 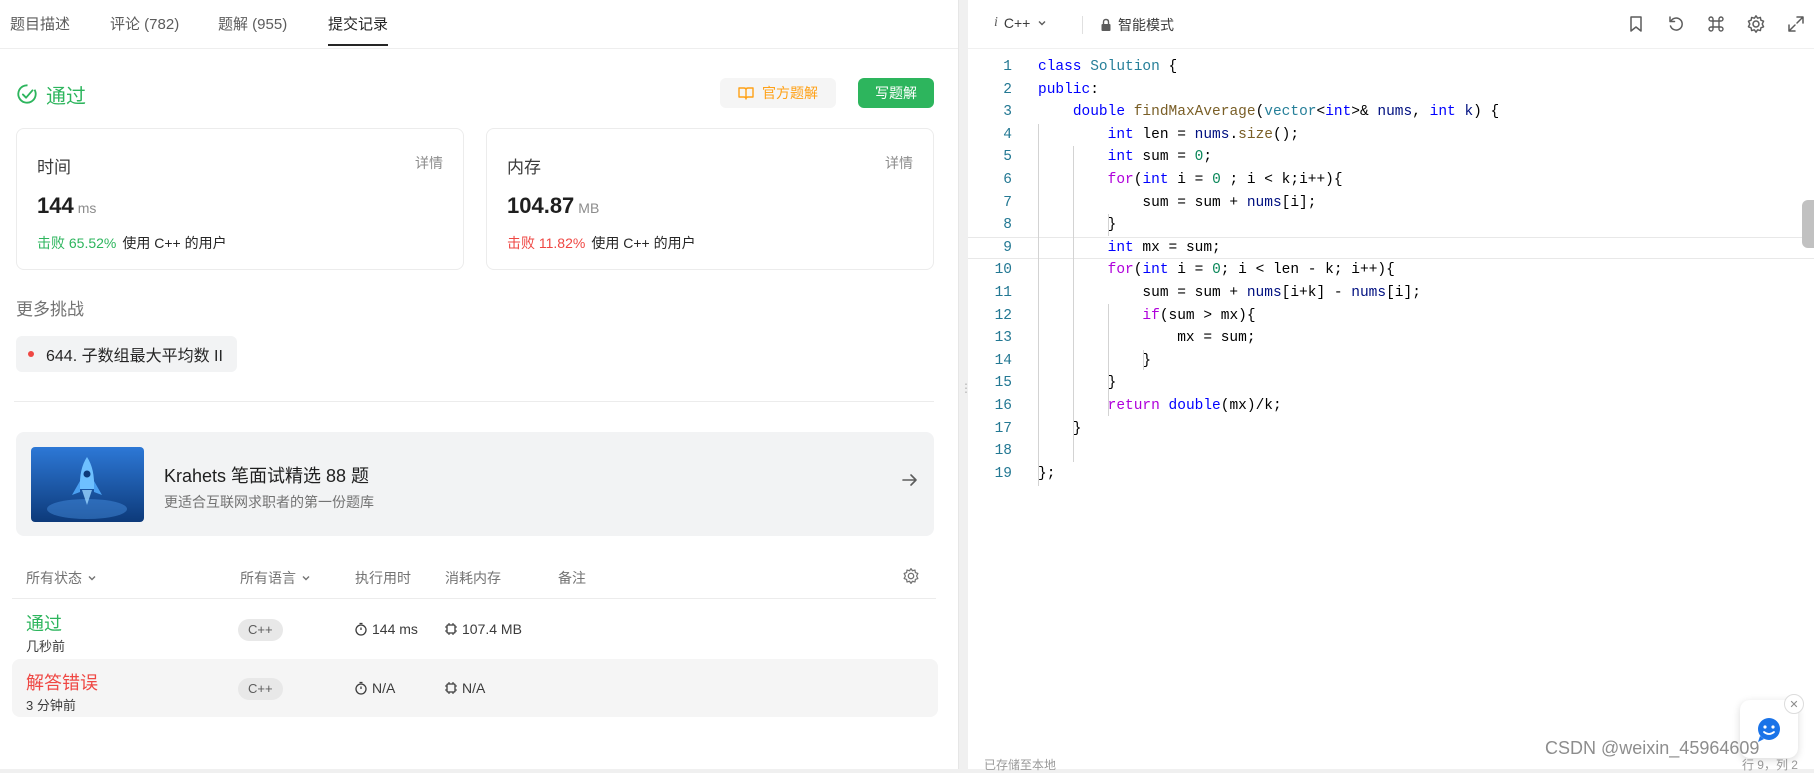 I want to click on table-row: 通过 几秒前 C++ 144 ms 107.4 MB, so click(x=475, y=629).